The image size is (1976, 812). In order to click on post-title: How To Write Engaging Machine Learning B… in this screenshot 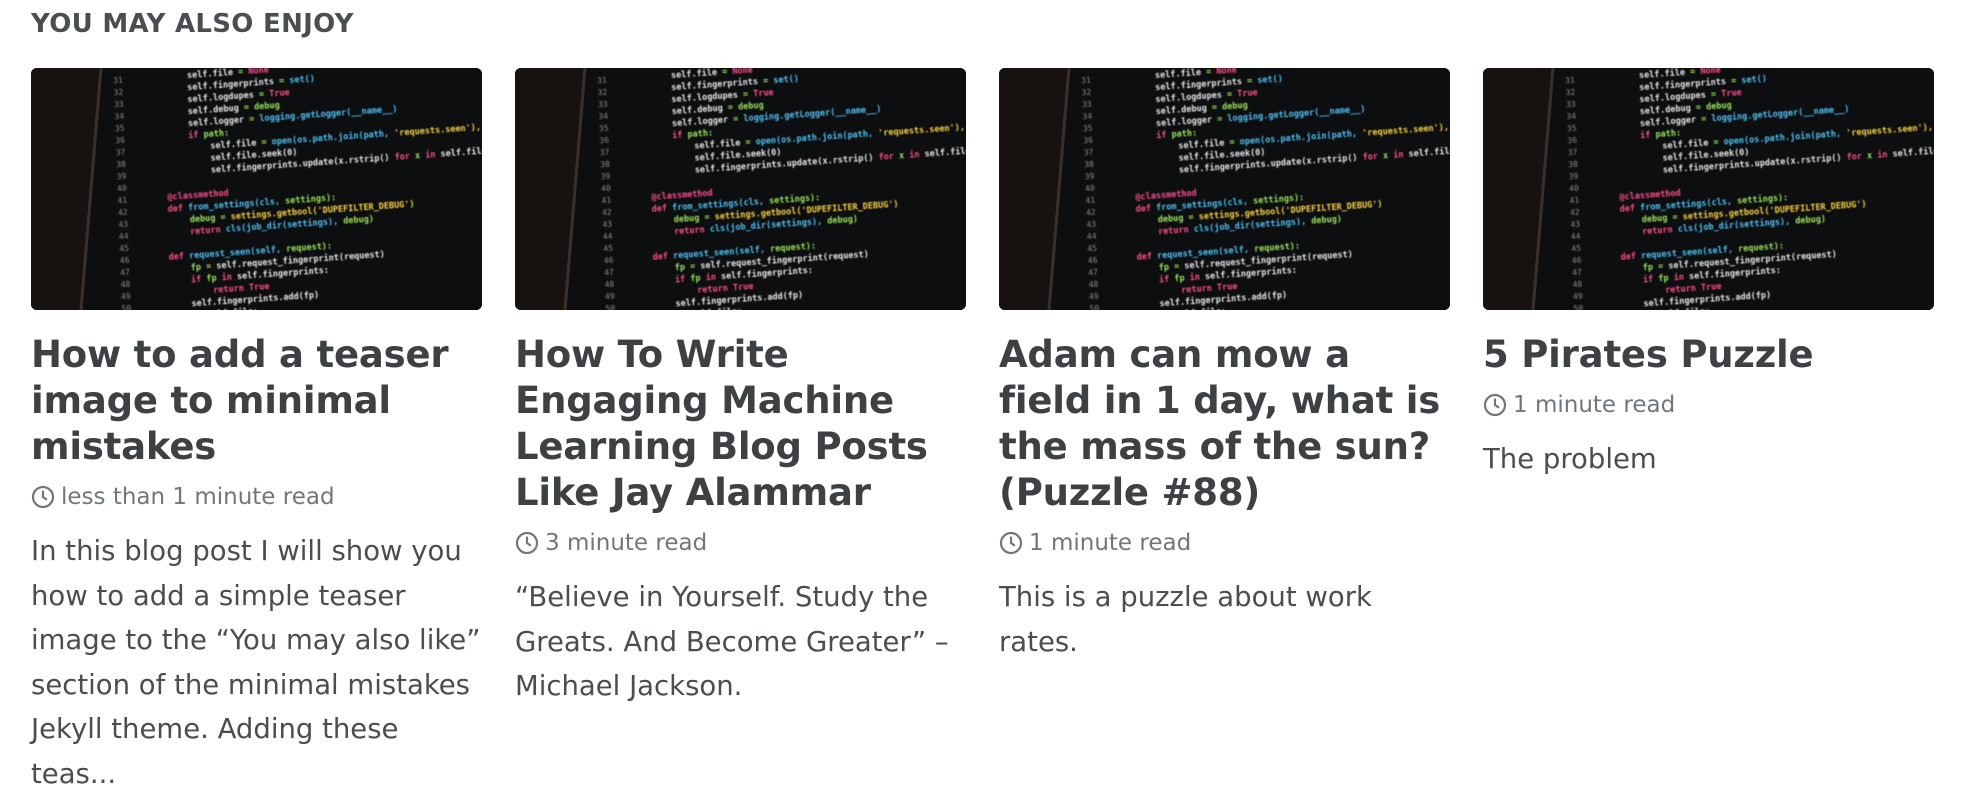, I will do `click(740, 424)`.